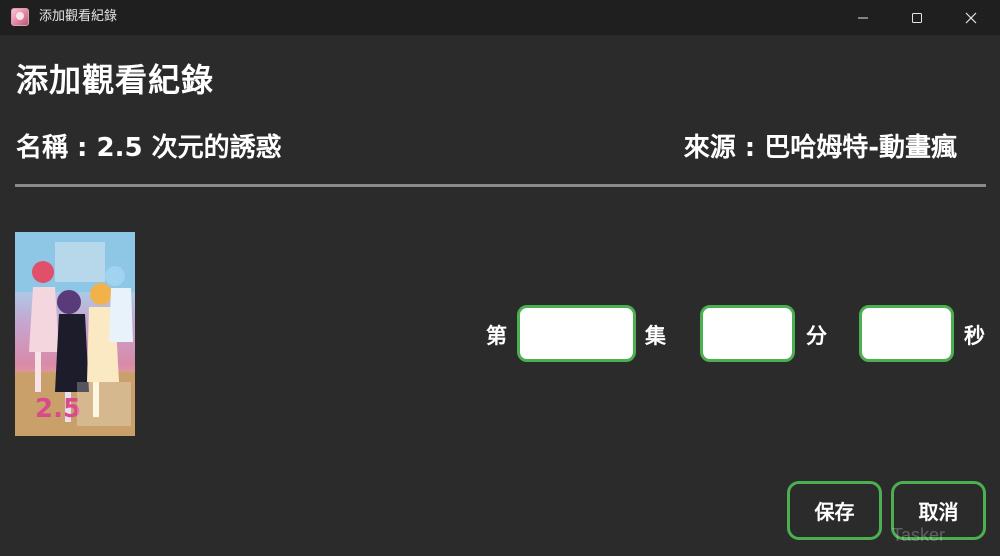 The height and width of the screenshot is (556, 1000). I want to click on watermark: Tasker, so click(919, 535).